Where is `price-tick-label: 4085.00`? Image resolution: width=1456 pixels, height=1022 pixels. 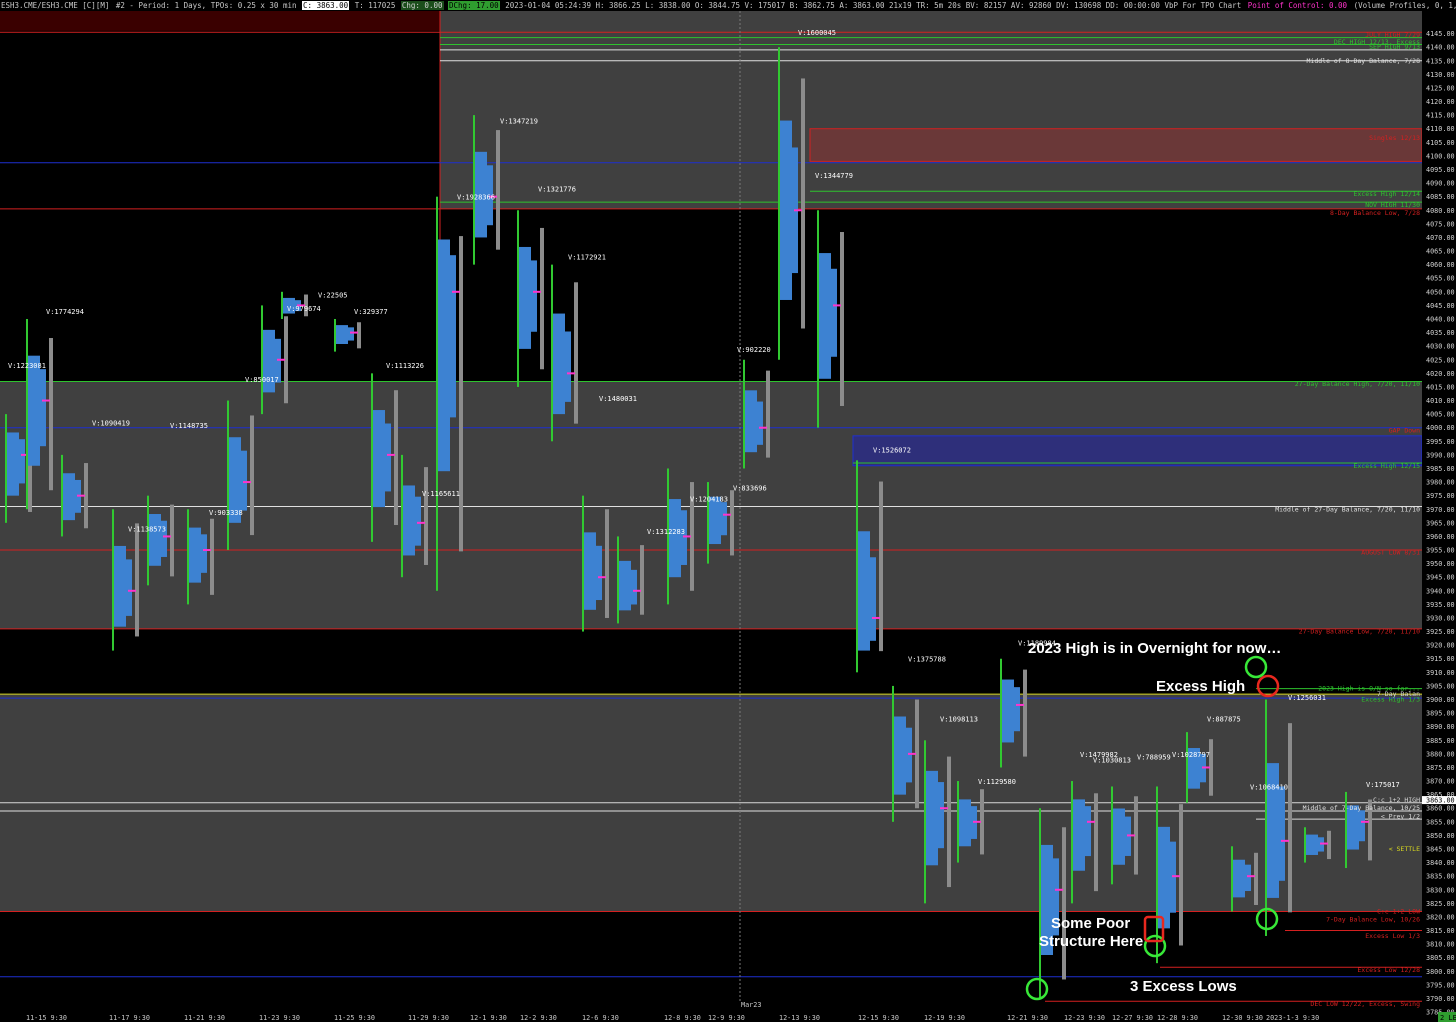
price-tick-label: 4085.00 is located at coordinates (1440, 197).